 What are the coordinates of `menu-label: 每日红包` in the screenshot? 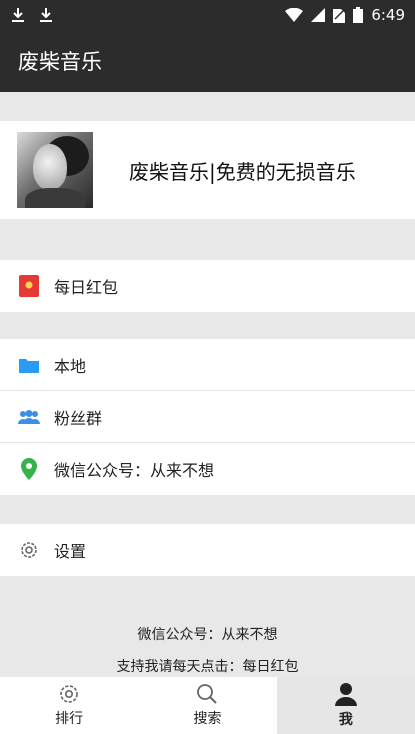 It's located at (86, 287).